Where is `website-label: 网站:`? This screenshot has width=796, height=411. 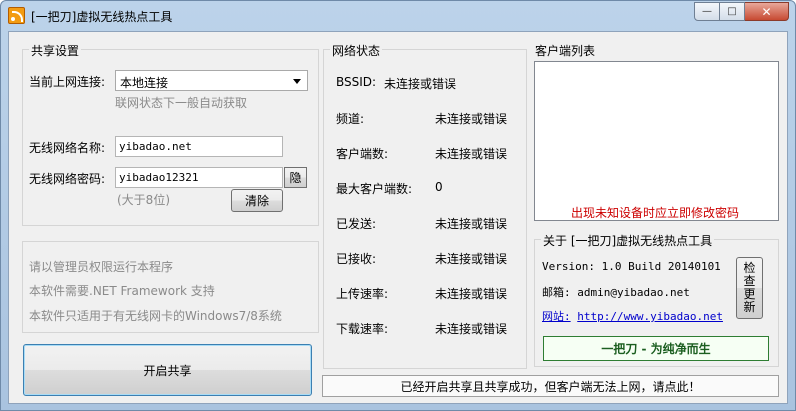
website-label: 网站: is located at coordinates (556, 316).